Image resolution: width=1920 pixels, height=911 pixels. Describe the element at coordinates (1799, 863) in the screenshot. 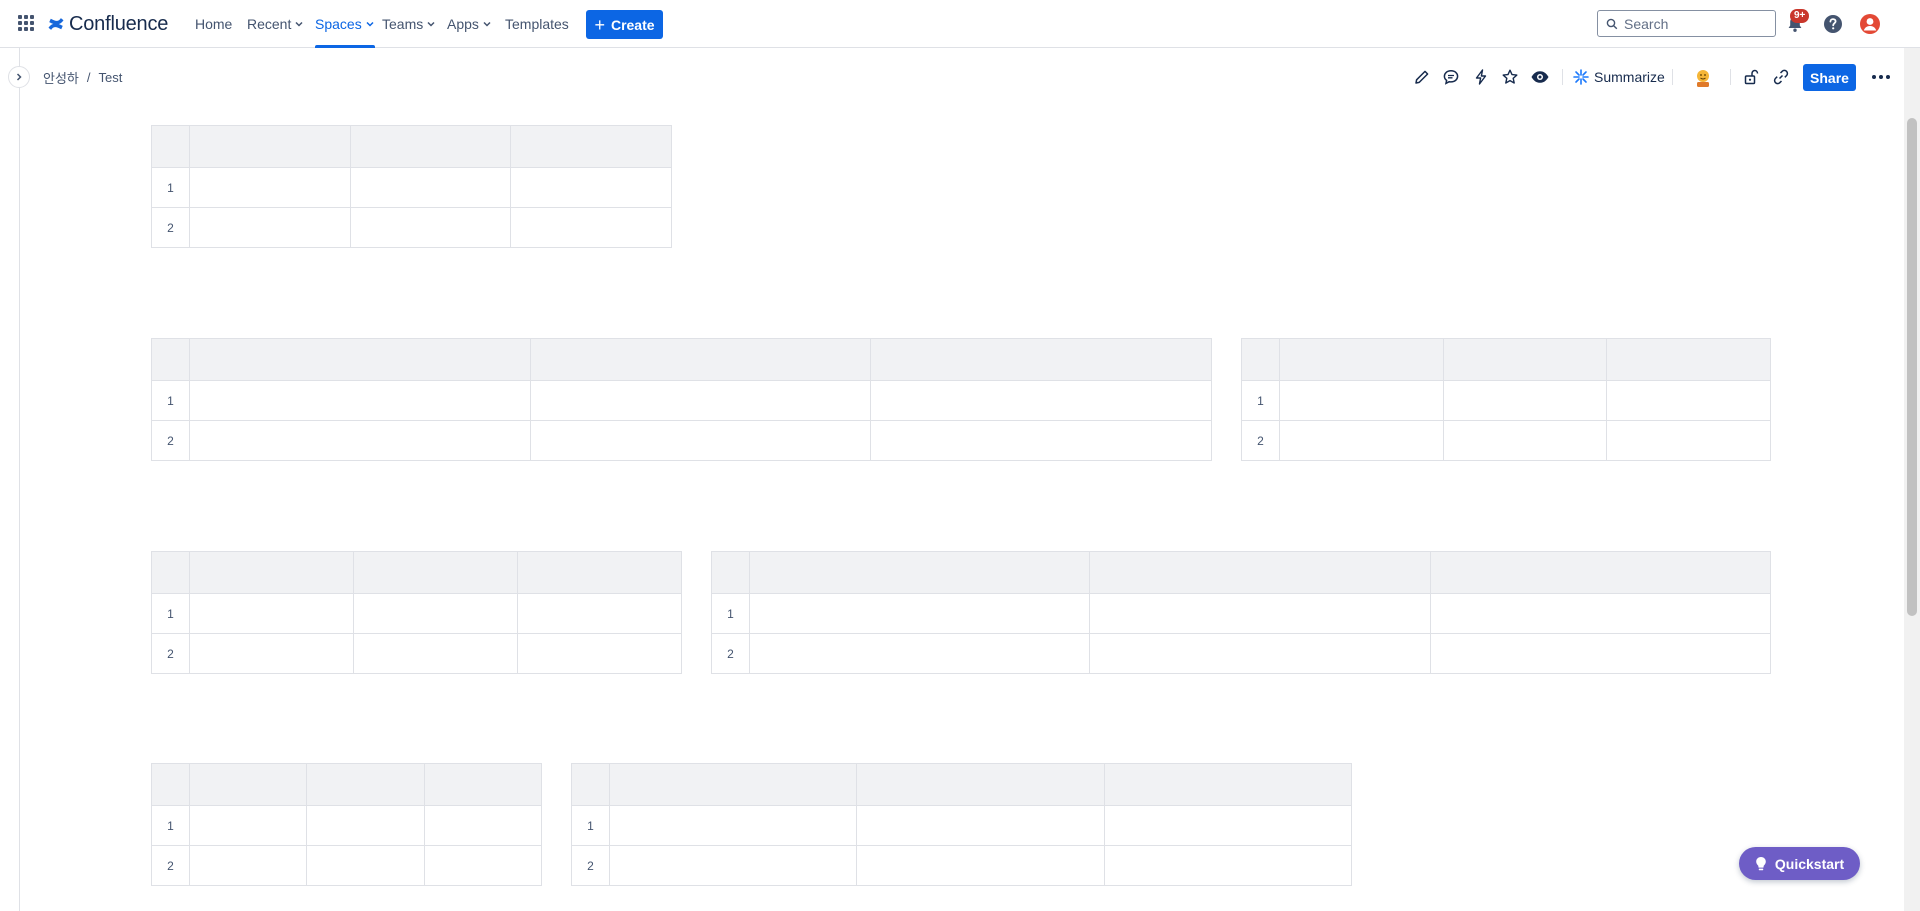

I see `quickstart-button: Quickstart` at that location.